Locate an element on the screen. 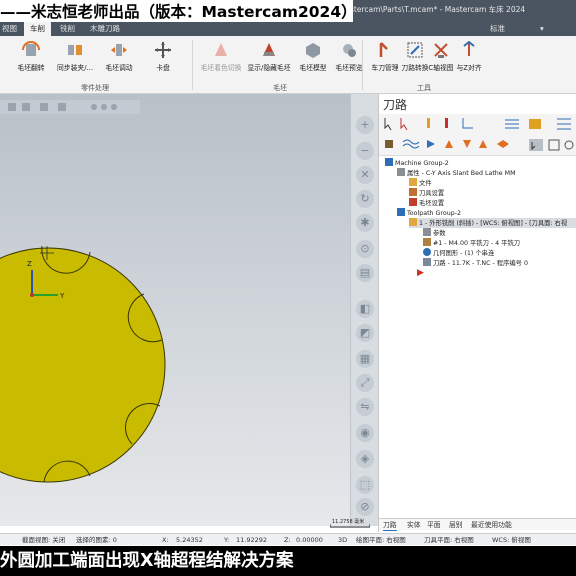  tree-node-tool-settings: 刀具设置 is located at coordinates (426, 193).